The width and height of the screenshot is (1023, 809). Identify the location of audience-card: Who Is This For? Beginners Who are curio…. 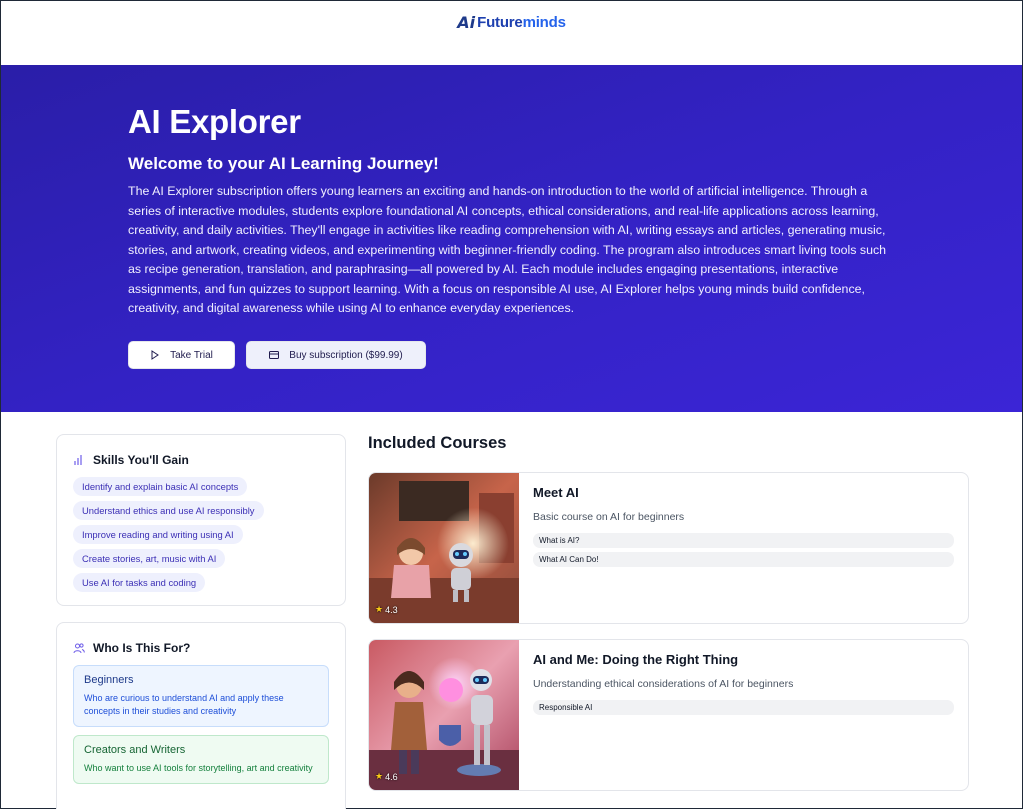
(201, 715).